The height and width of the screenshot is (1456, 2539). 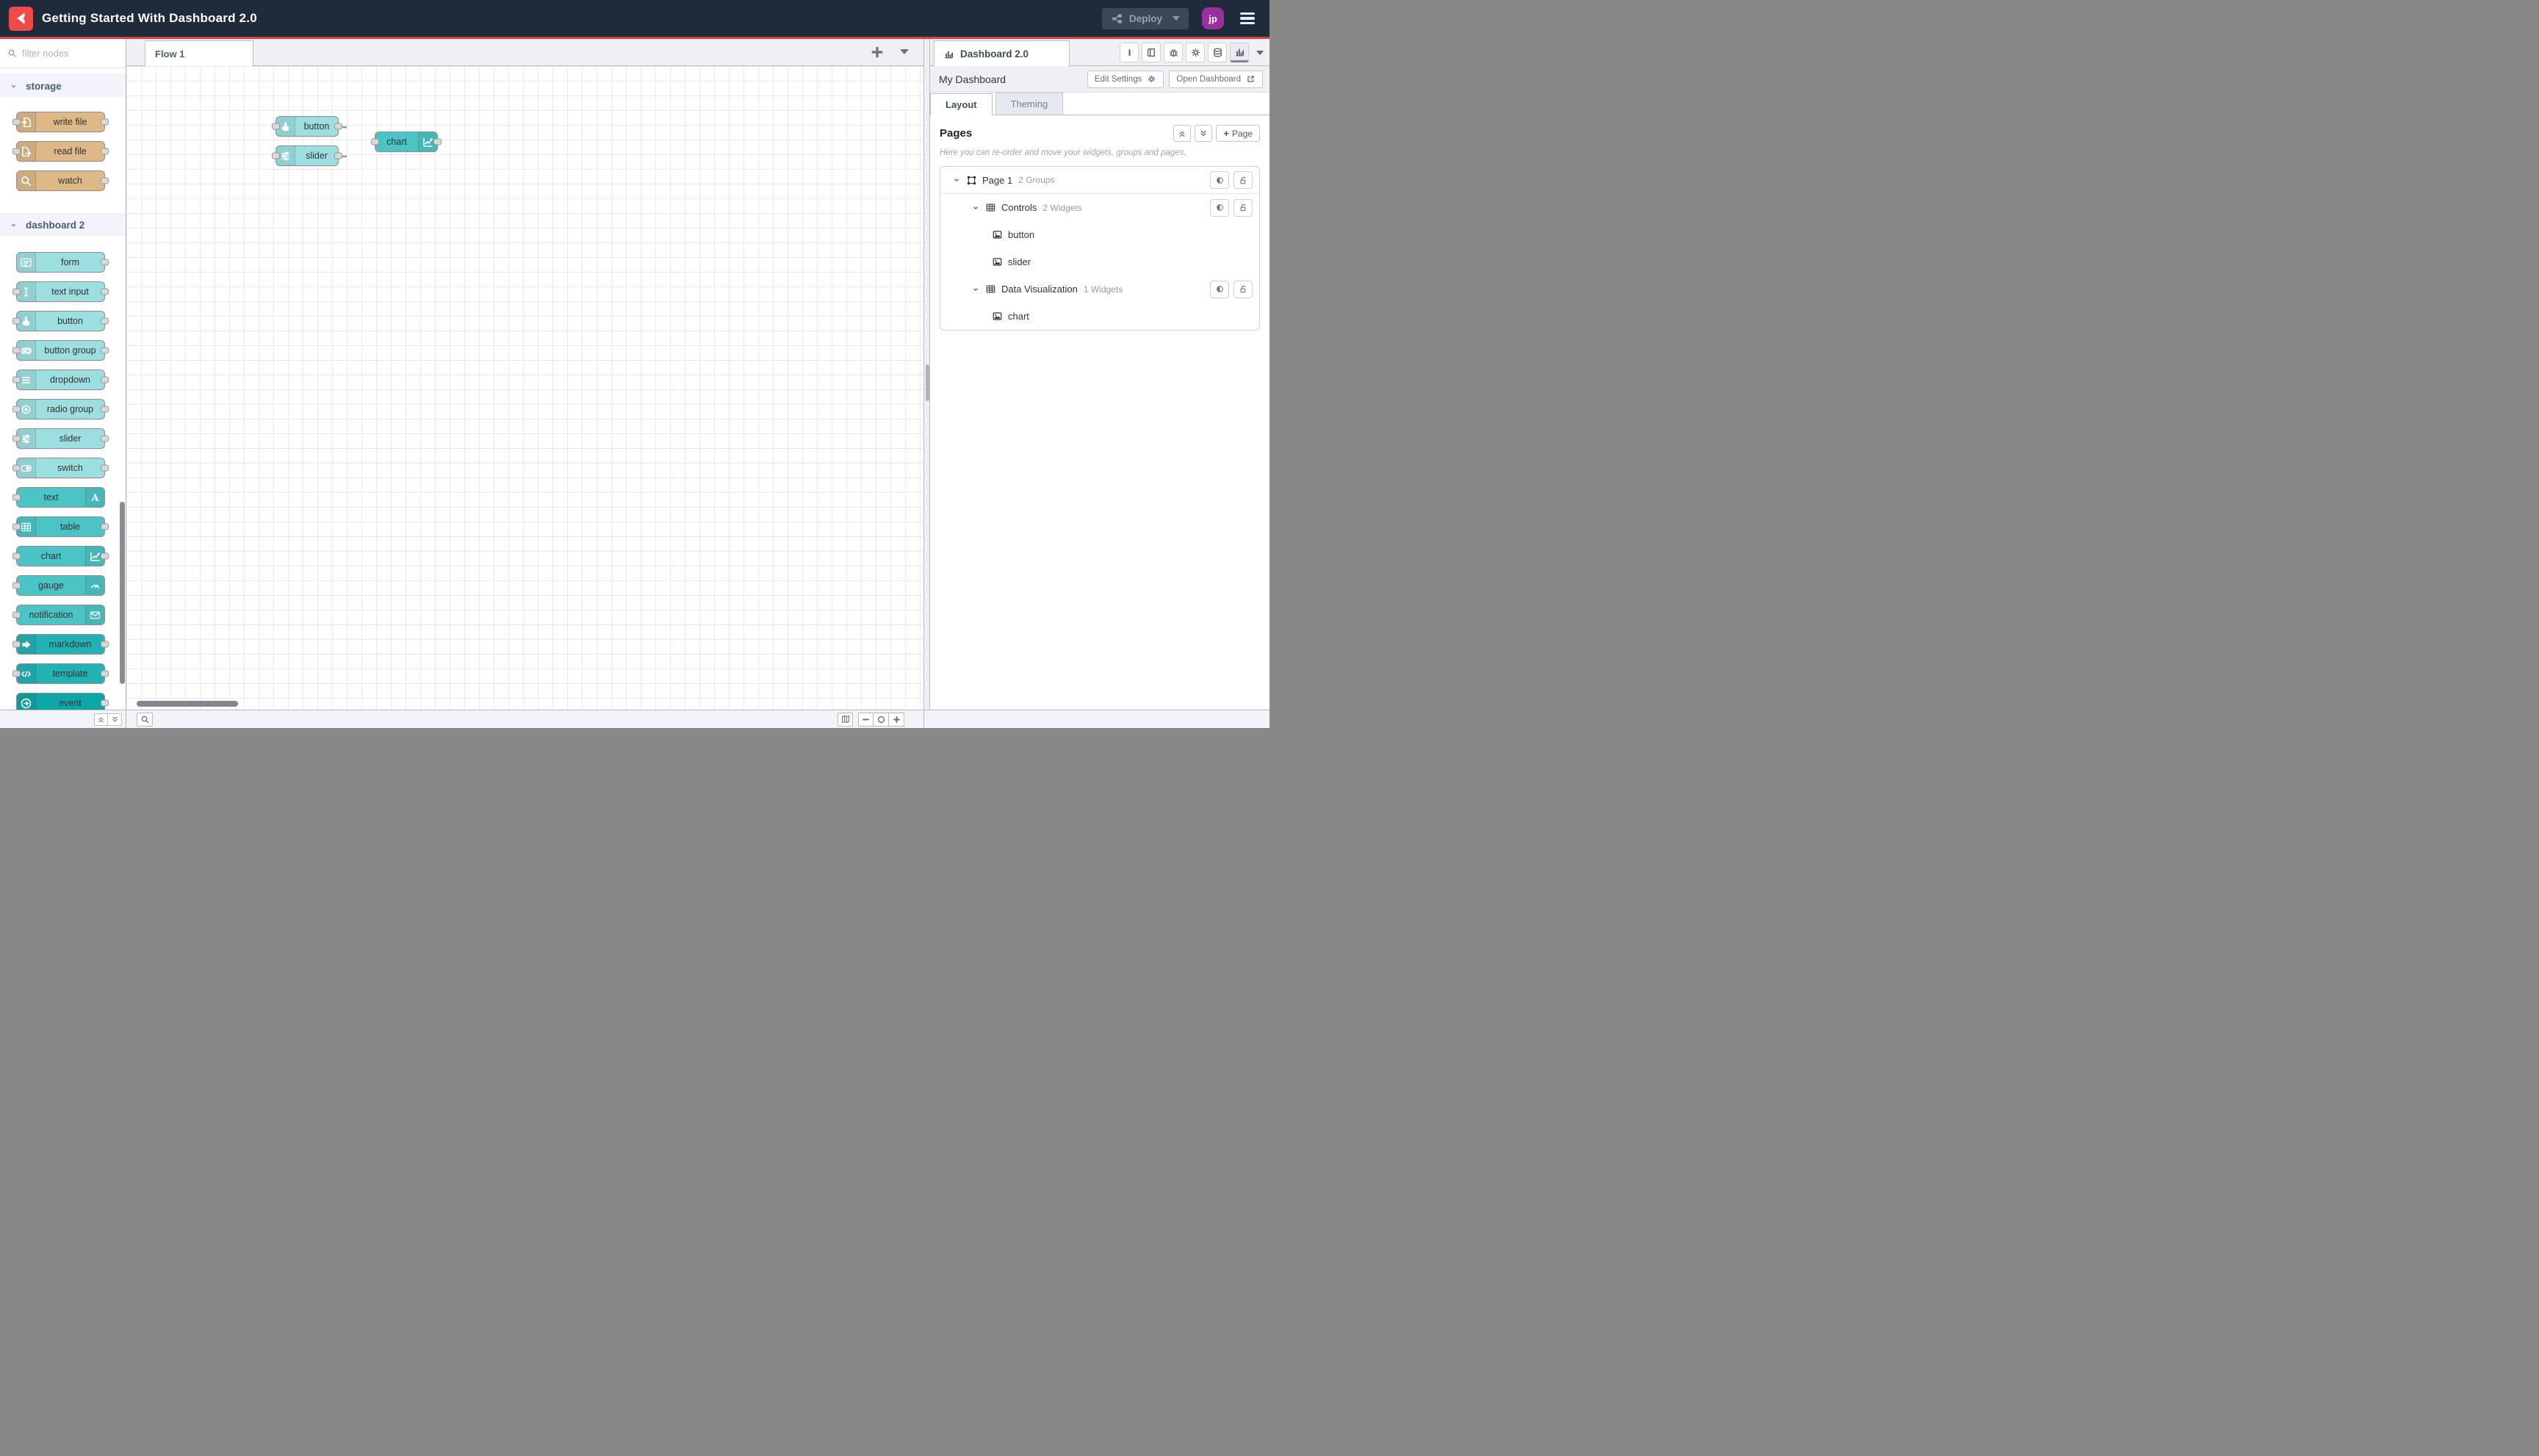 I want to click on toggle-navigator-button, so click(x=845, y=719).